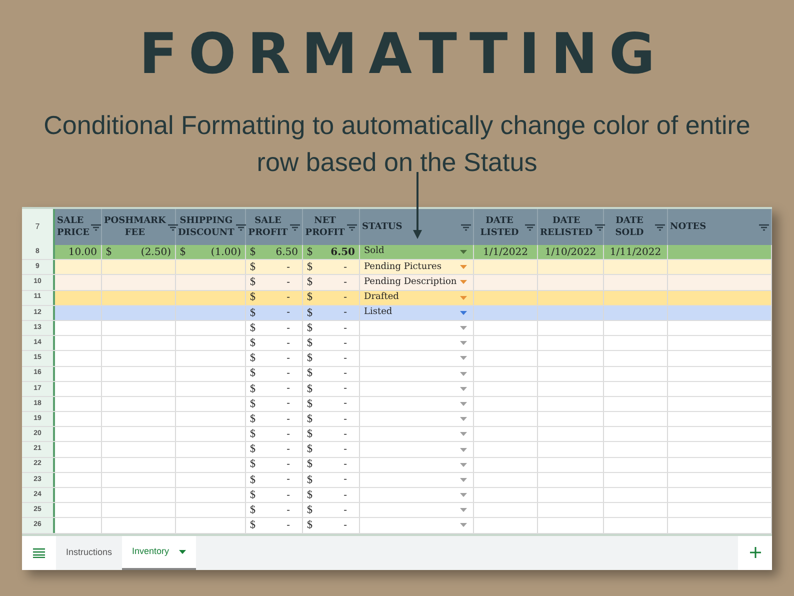 This screenshot has width=794, height=596. Describe the element at coordinates (89, 553) in the screenshot. I see `sheet-tab: Instructions` at that location.